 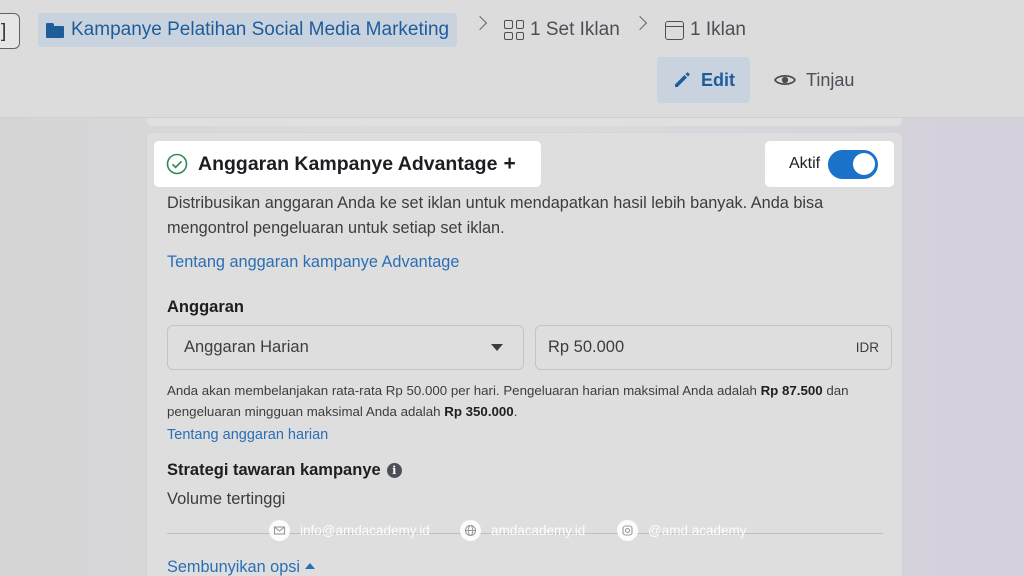 I want to click on caret-down-icon, so click(x=497, y=347).